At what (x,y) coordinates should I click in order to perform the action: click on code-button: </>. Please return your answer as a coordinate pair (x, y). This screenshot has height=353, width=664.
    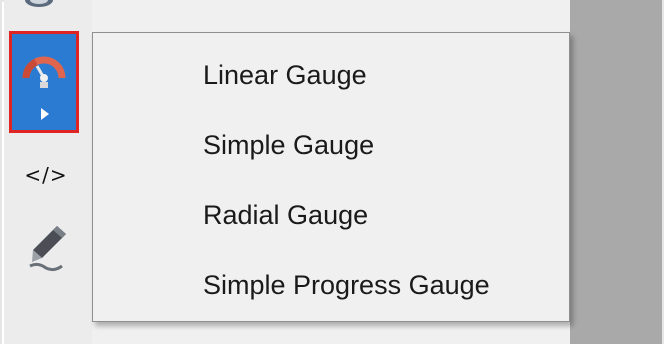
    Looking at the image, I should click on (46, 175).